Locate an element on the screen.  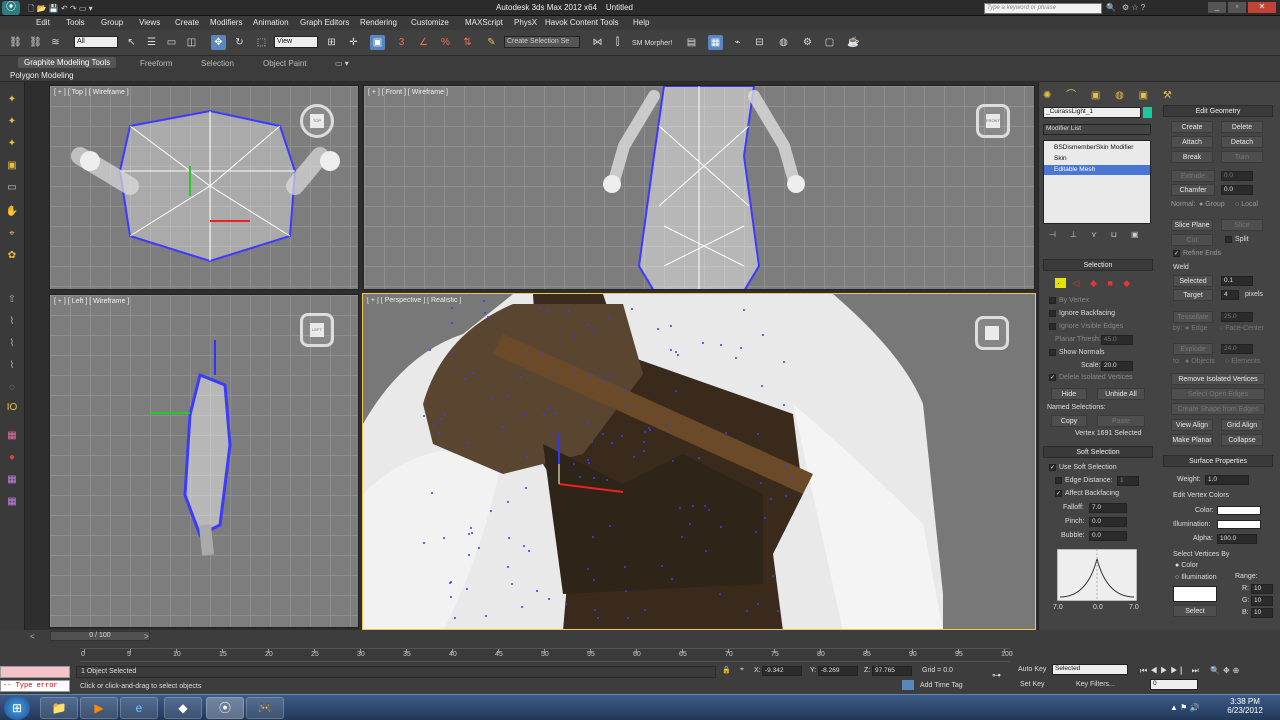
explode-objects-radio: ● Objects is located at coordinates (1200, 361).